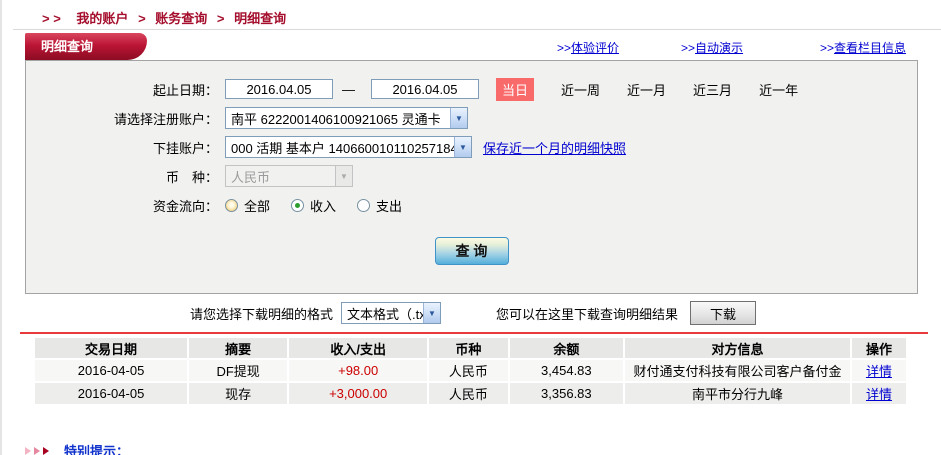 This screenshot has width=941, height=455. I want to click on register-account-select: 南平 6222001406100921065 灵通卡 ▼, so click(346, 118).